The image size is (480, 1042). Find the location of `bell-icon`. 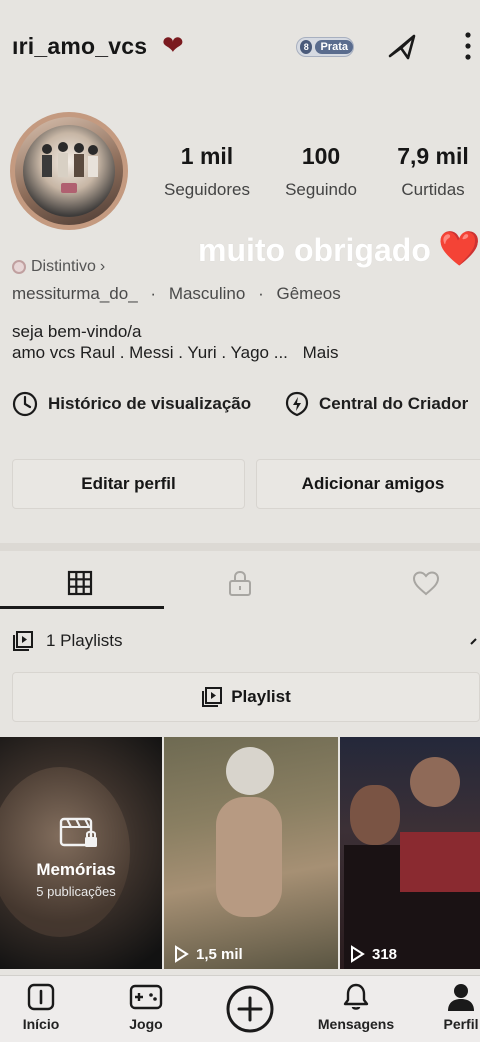

bell-icon is located at coordinates (356, 996).